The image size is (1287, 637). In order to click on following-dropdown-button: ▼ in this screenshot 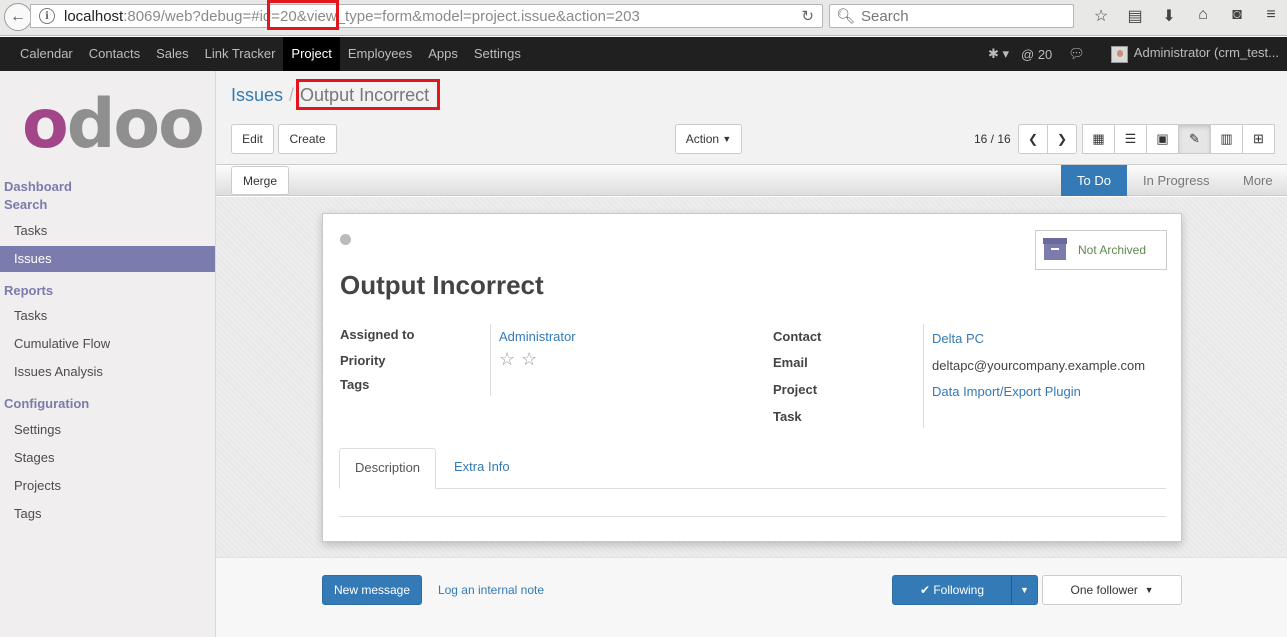, I will do `click(1024, 590)`.